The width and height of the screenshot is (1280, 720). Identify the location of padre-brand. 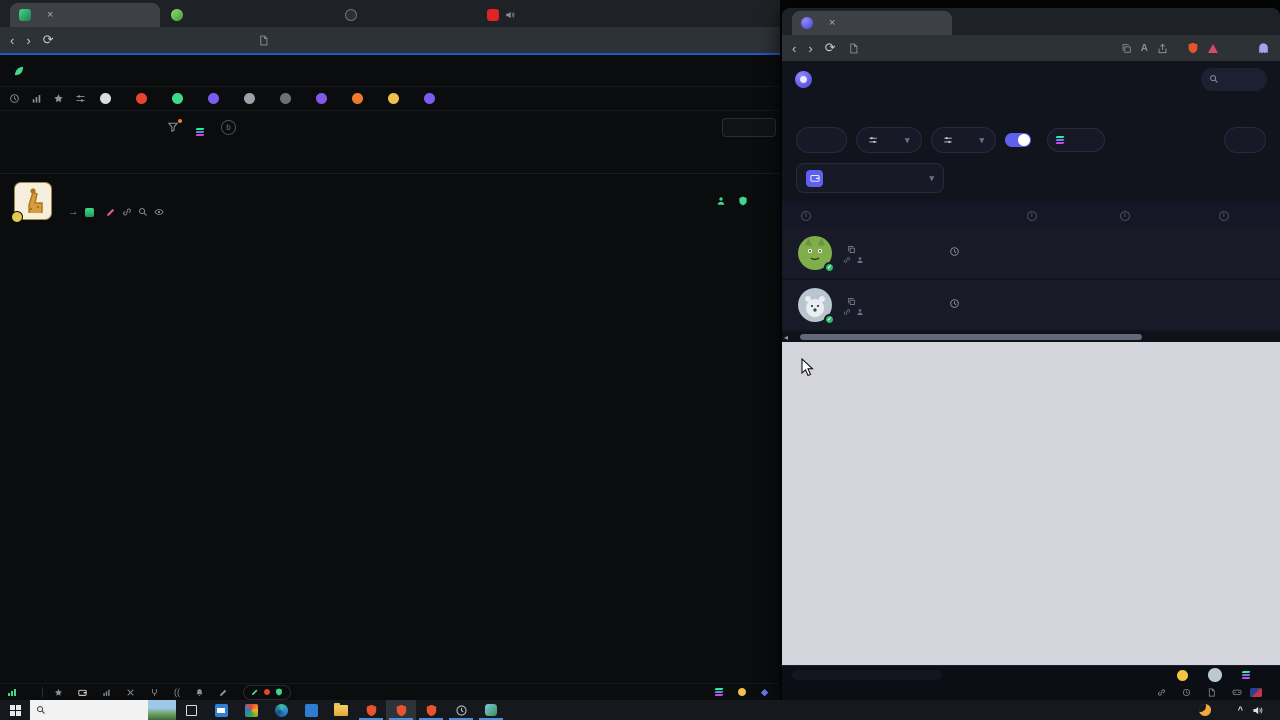
(22, 71).